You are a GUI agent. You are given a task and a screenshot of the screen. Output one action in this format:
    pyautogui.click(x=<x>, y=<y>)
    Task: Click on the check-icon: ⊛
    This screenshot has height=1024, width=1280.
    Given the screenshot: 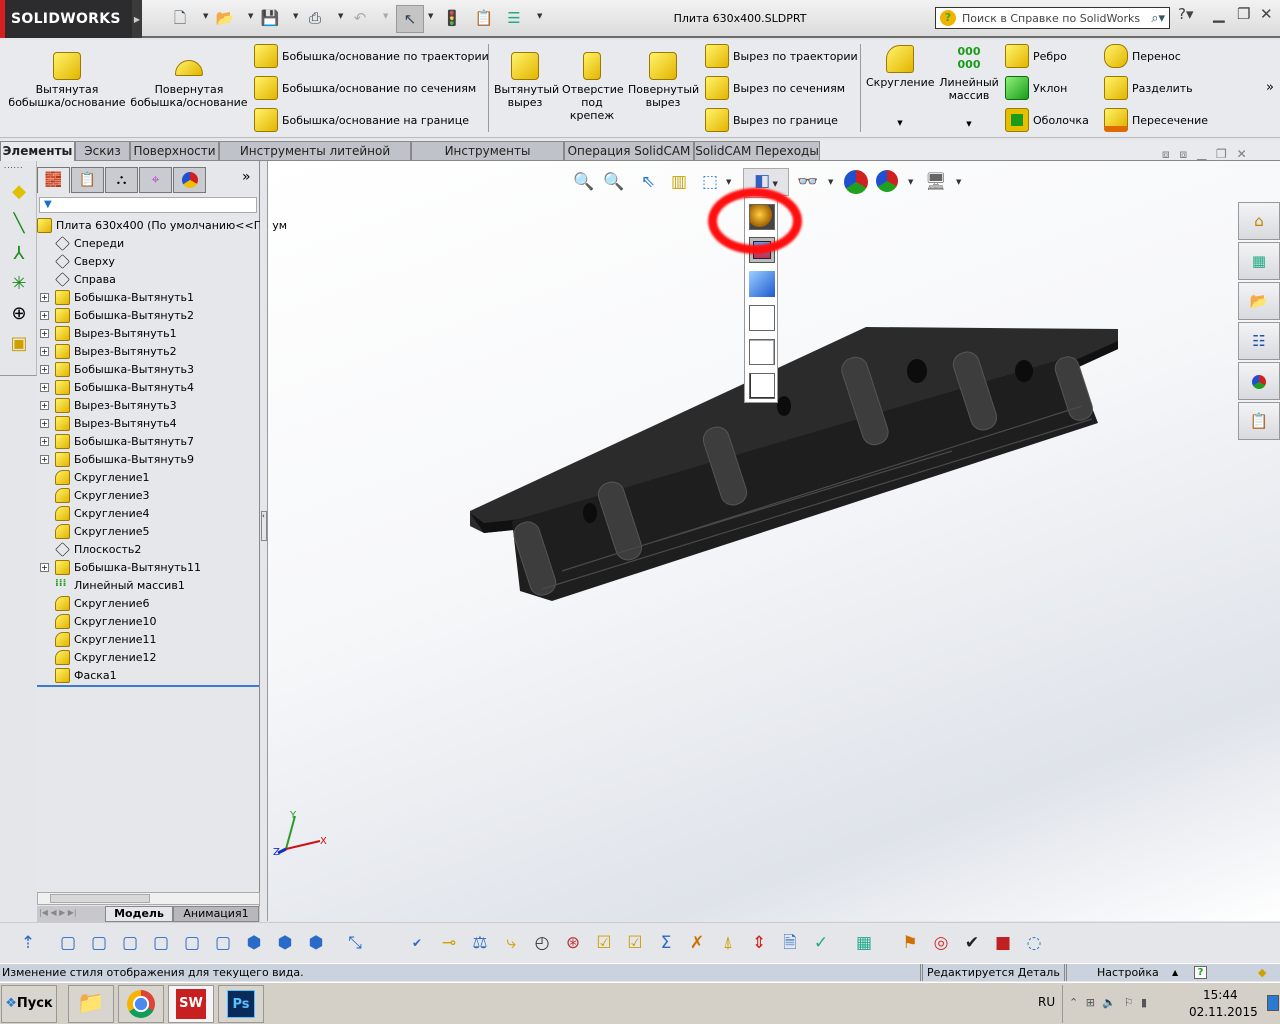 What is the action you would take?
    pyautogui.click(x=573, y=943)
    